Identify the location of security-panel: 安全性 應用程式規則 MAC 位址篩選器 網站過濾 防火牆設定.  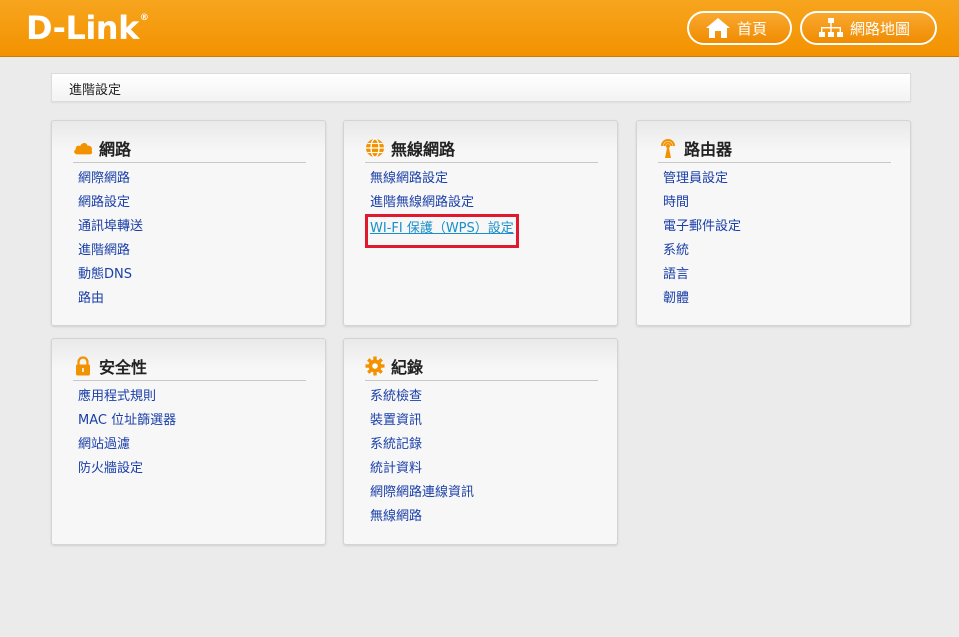
(188, 441).